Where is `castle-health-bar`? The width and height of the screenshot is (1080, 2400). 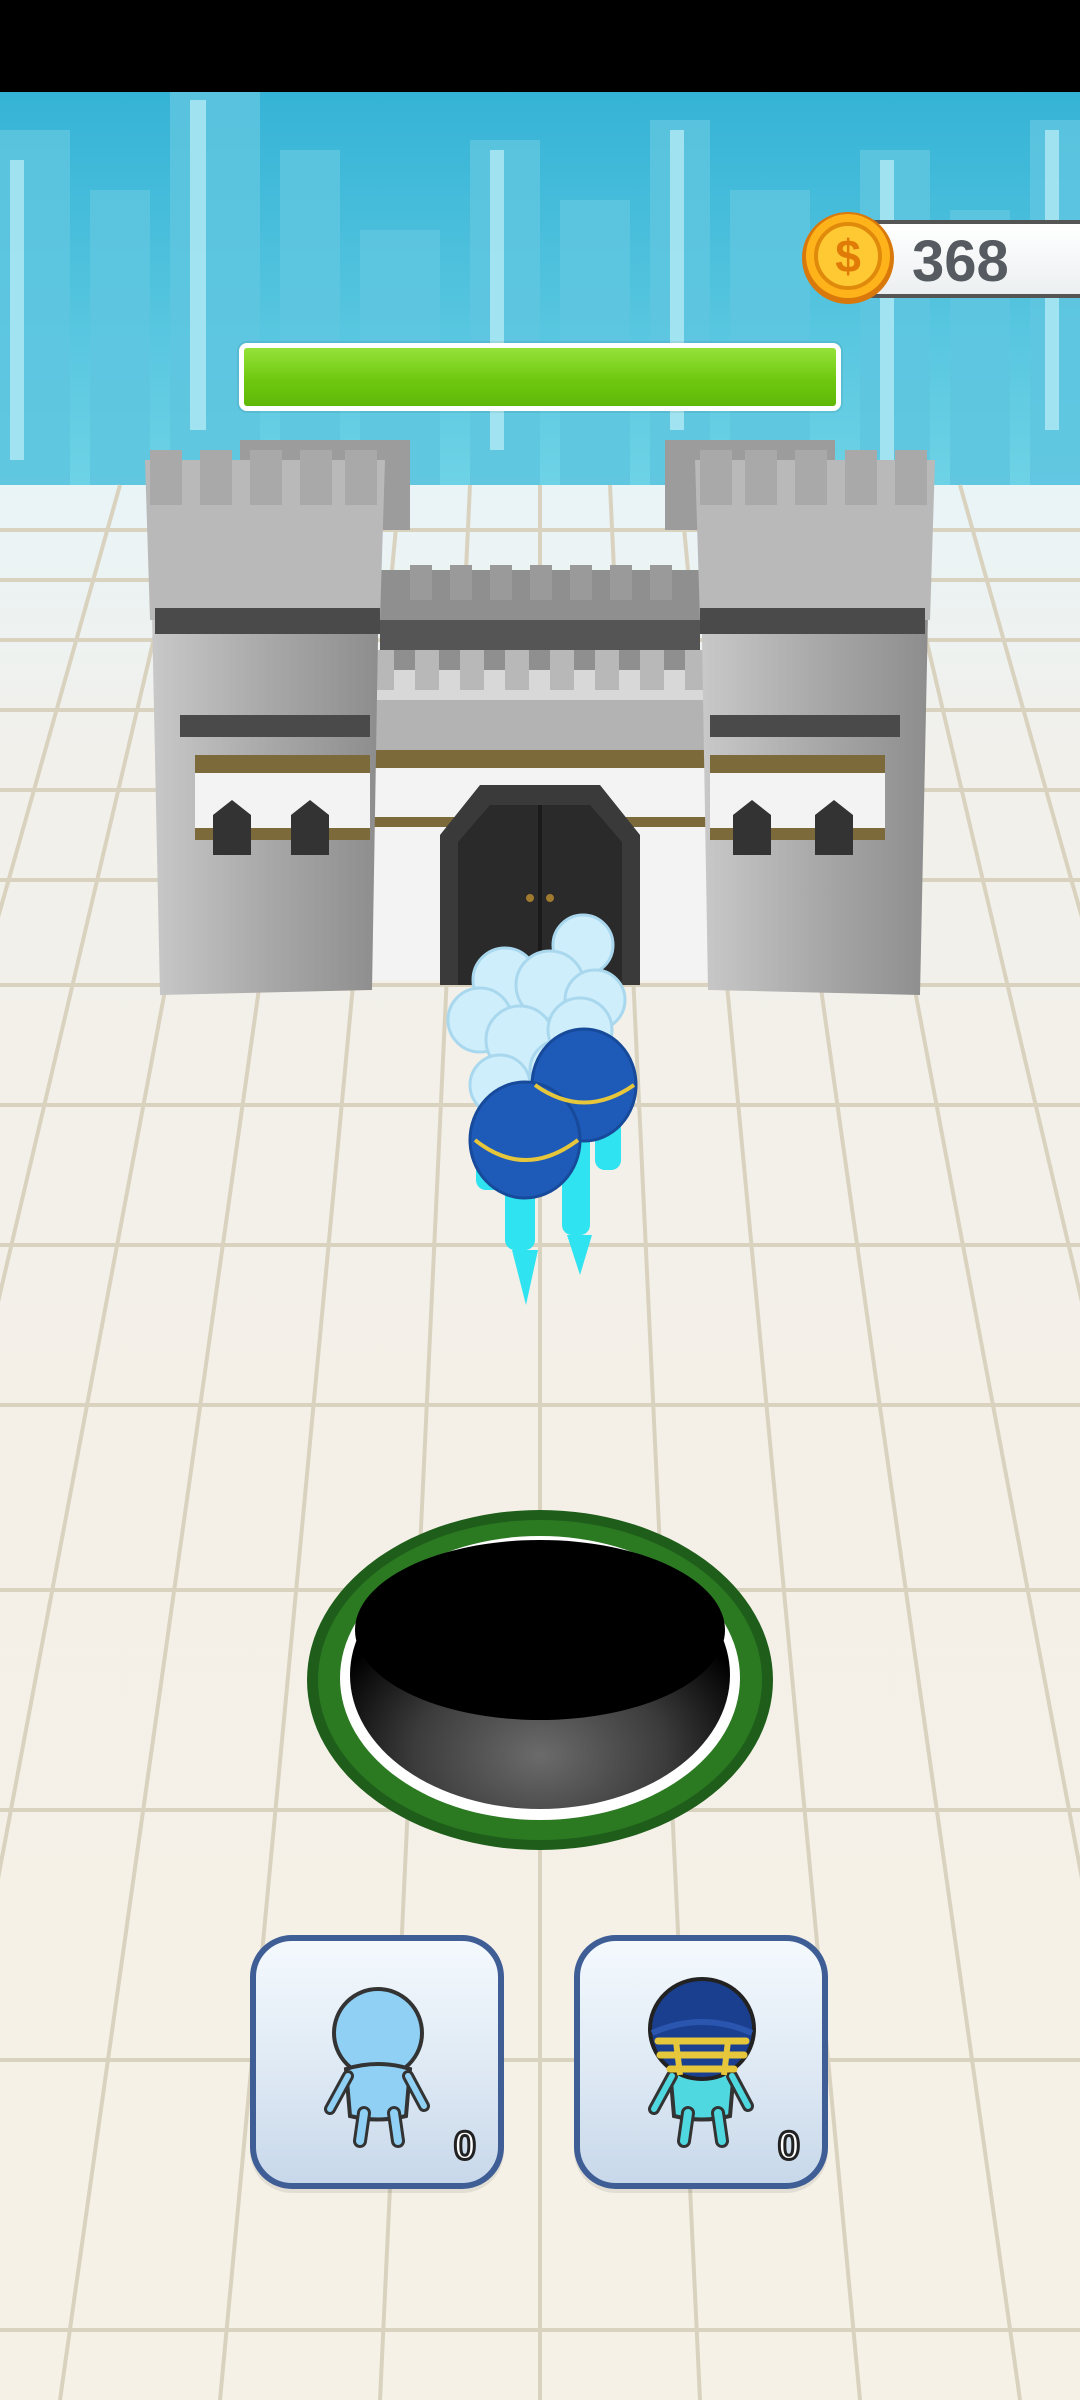
castle-health-bar is located at coordinates (540, 377).